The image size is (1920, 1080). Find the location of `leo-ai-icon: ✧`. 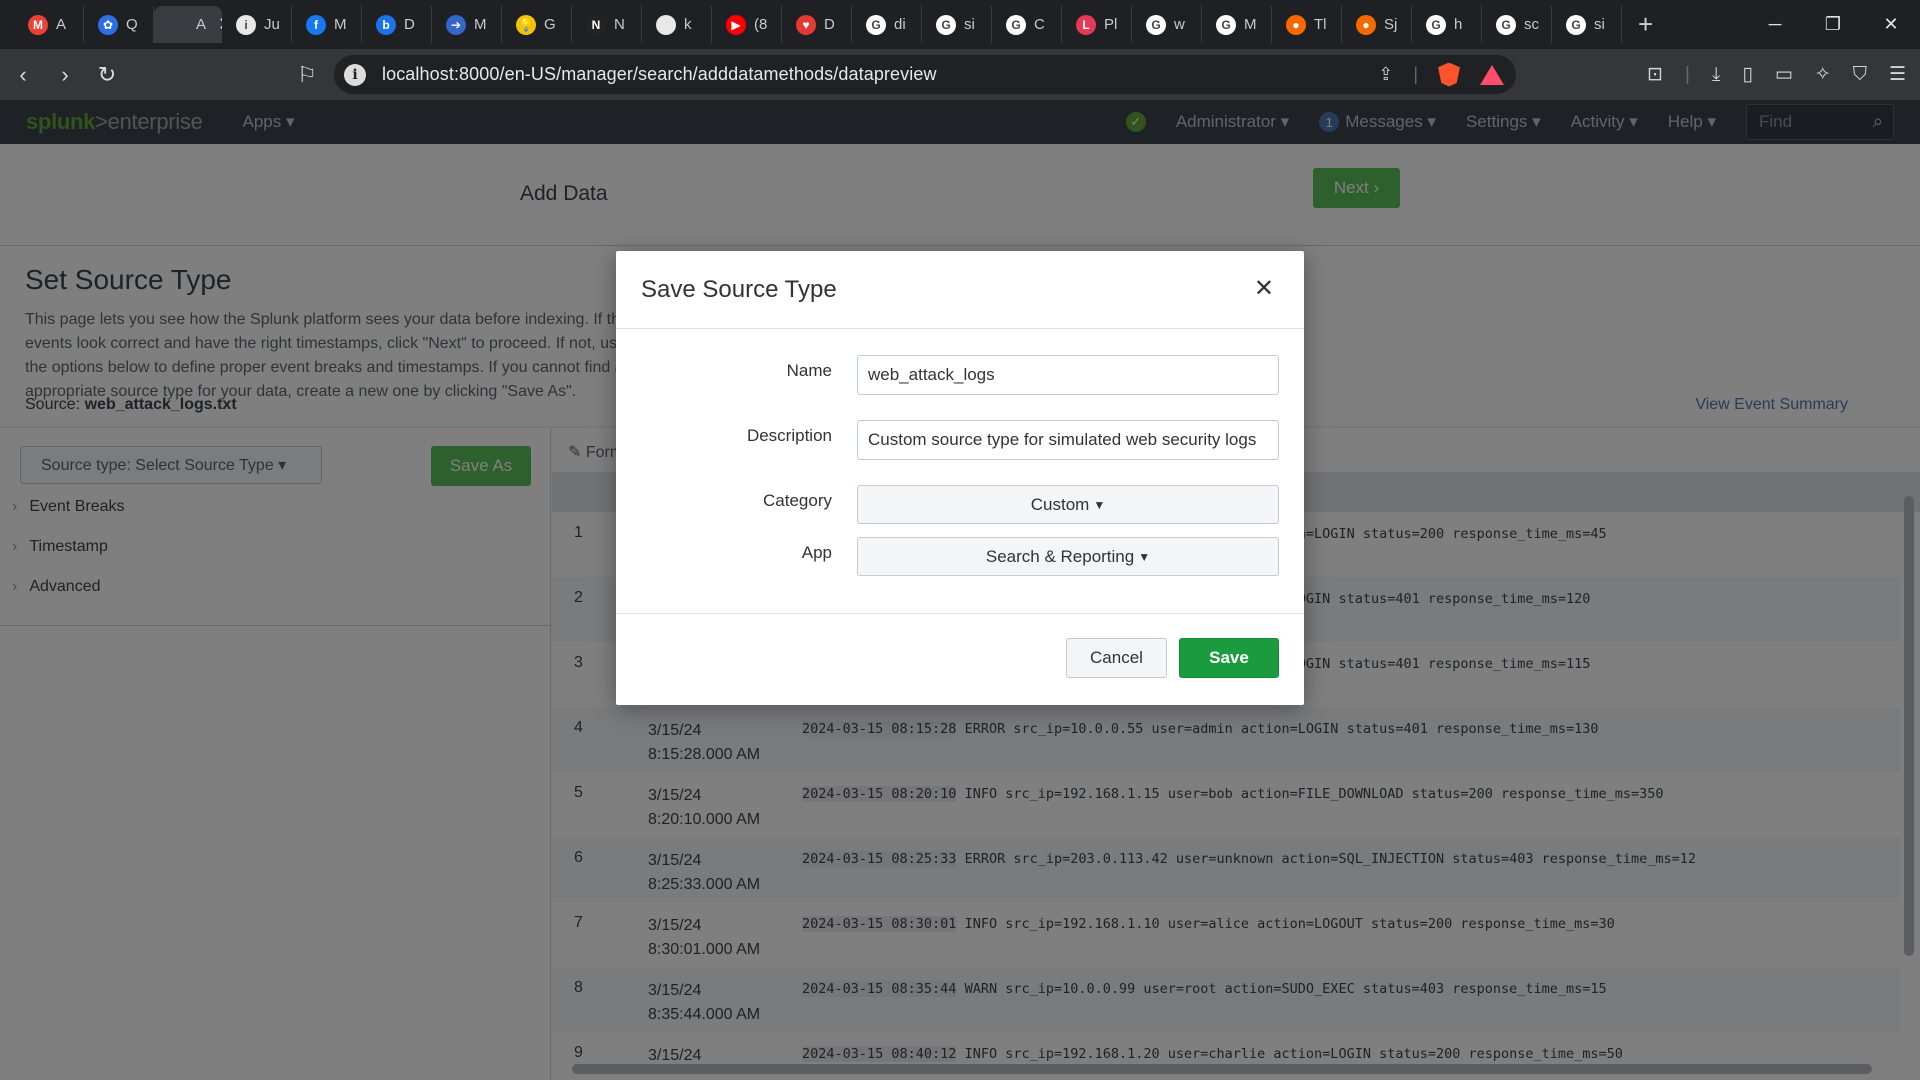

leo-ai-icon: ✧ is located at coordinates (1823, 74).